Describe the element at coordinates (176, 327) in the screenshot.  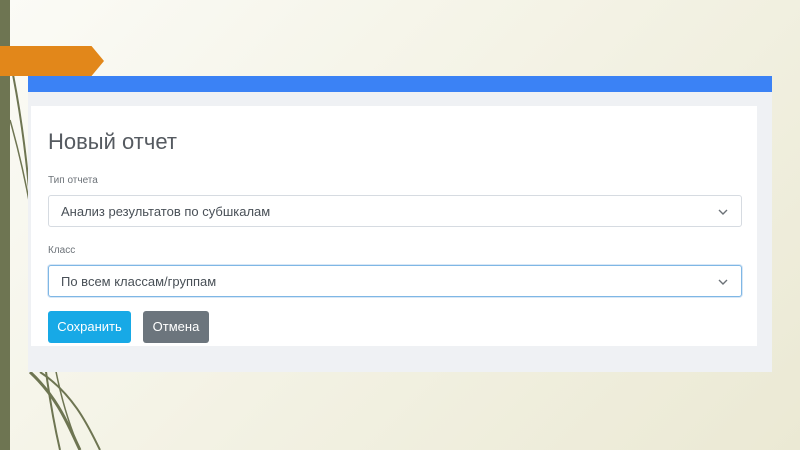
I see `cancel-button: Отмена` at that location.